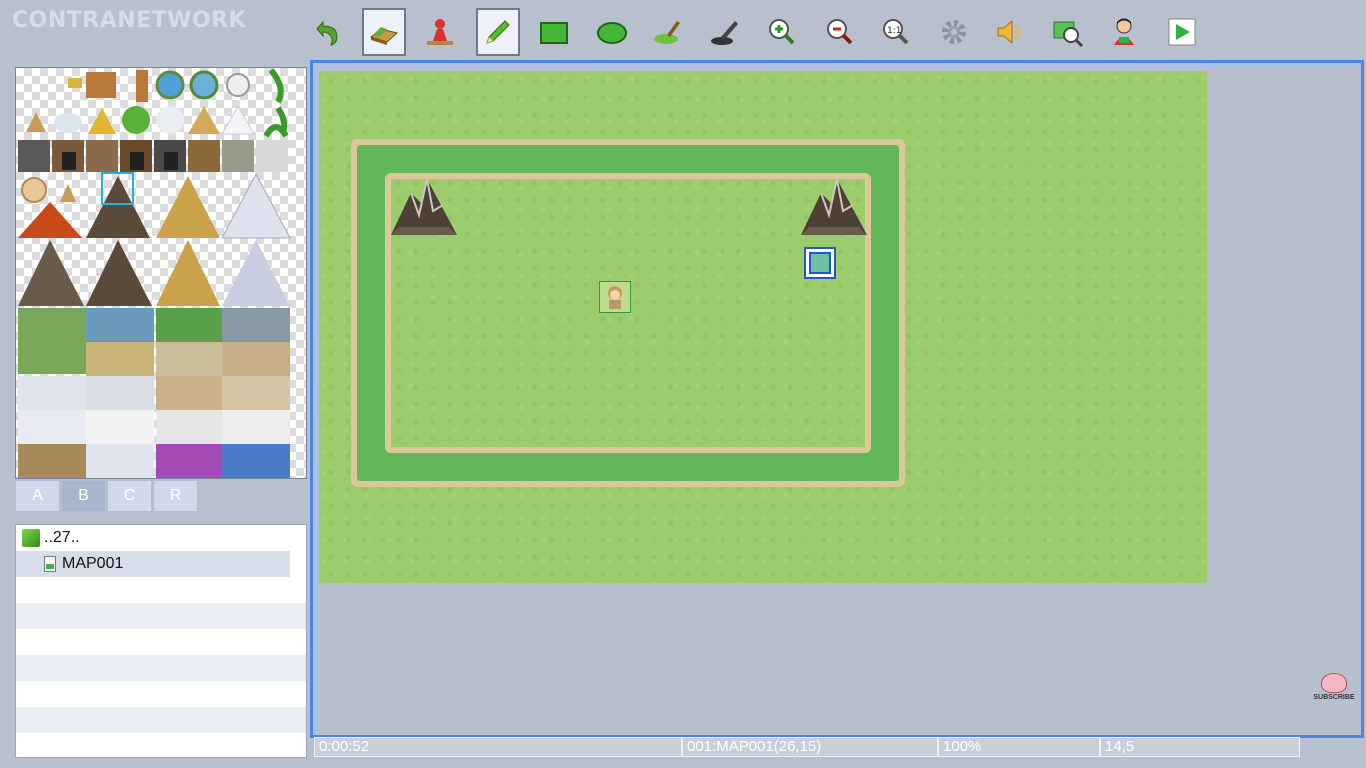  Describe the element at coordinates (1334, 697) in the screenshot. I see `subscribe-label: SUBSCRIBE` at that location.